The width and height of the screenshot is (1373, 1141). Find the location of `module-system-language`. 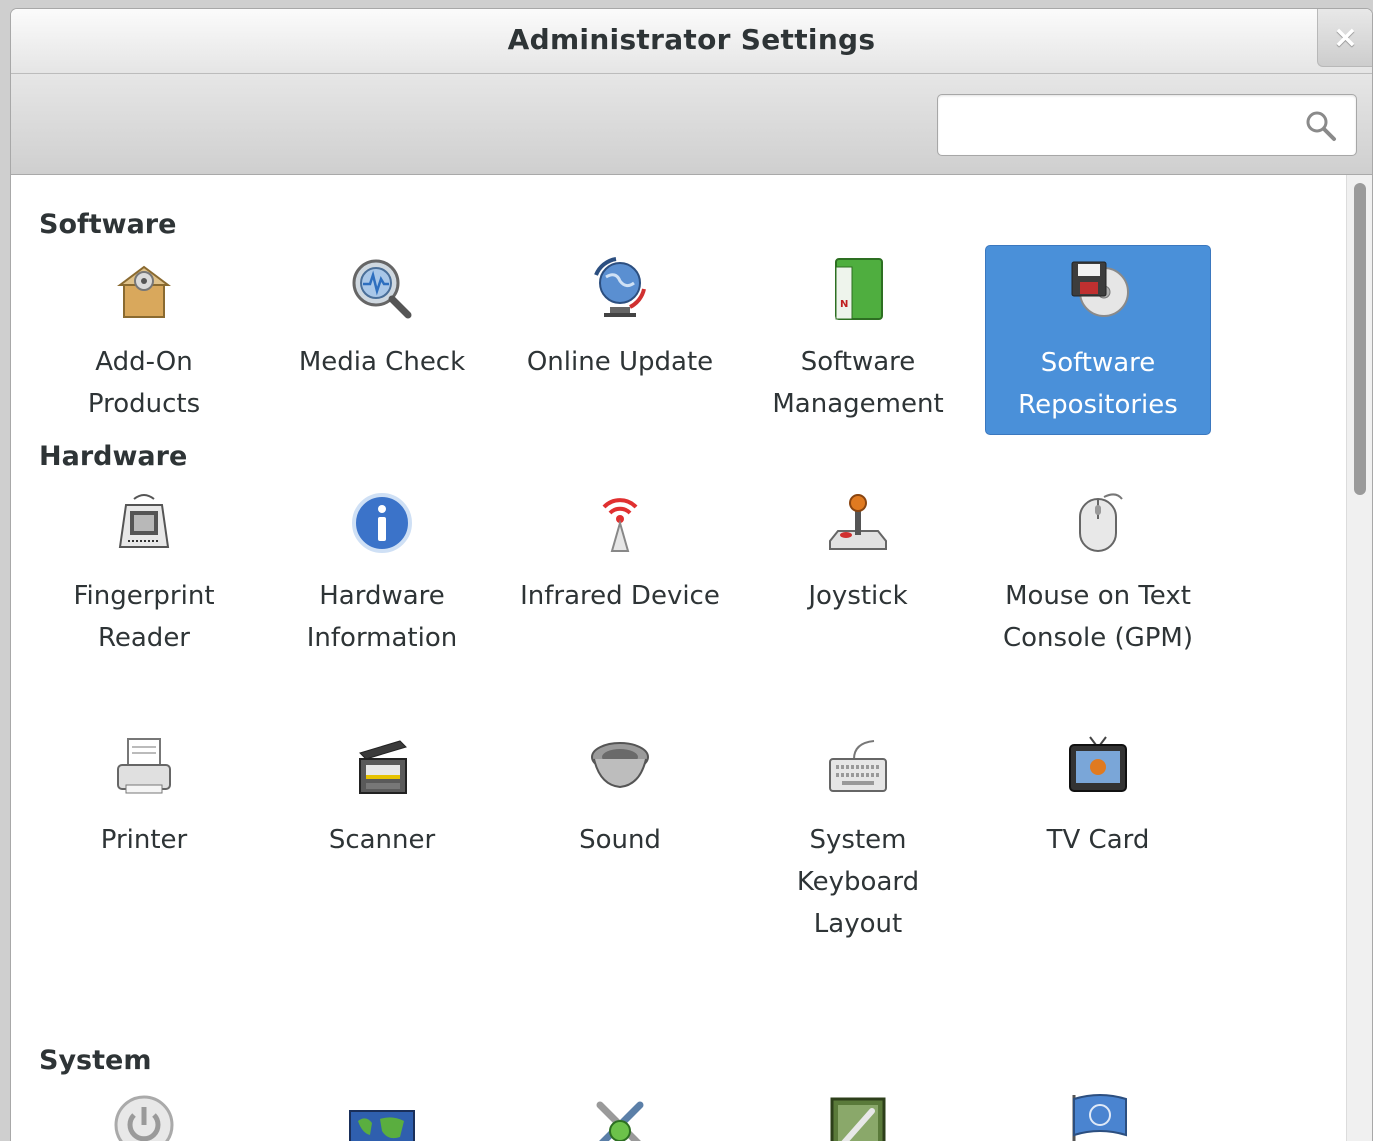

module-system-language is located at coordinates (1098, 1111).